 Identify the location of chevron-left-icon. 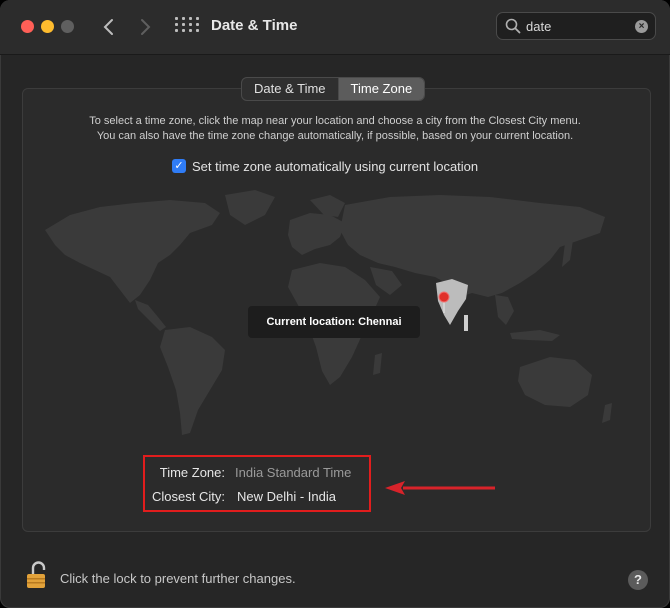
(108, 27).